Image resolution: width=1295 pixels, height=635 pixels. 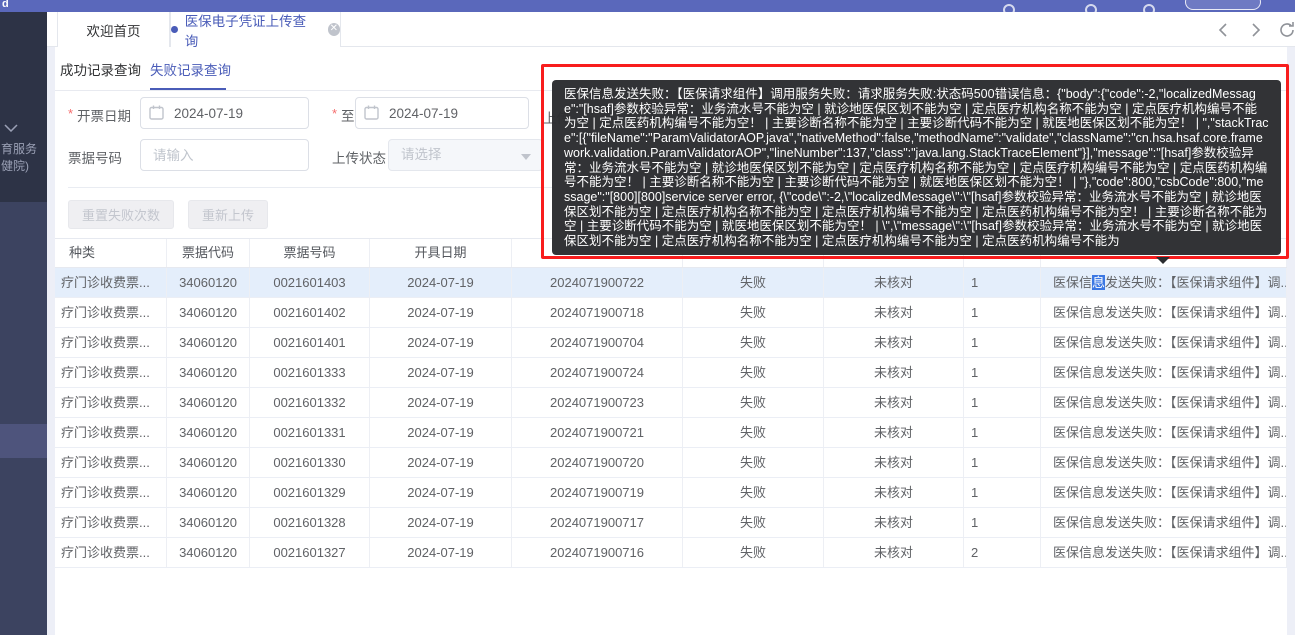 What do you see at coordinates (333, 29) in the screenshot?
I see `tab-close-icon: ✕` at bounding box center [333, 29].